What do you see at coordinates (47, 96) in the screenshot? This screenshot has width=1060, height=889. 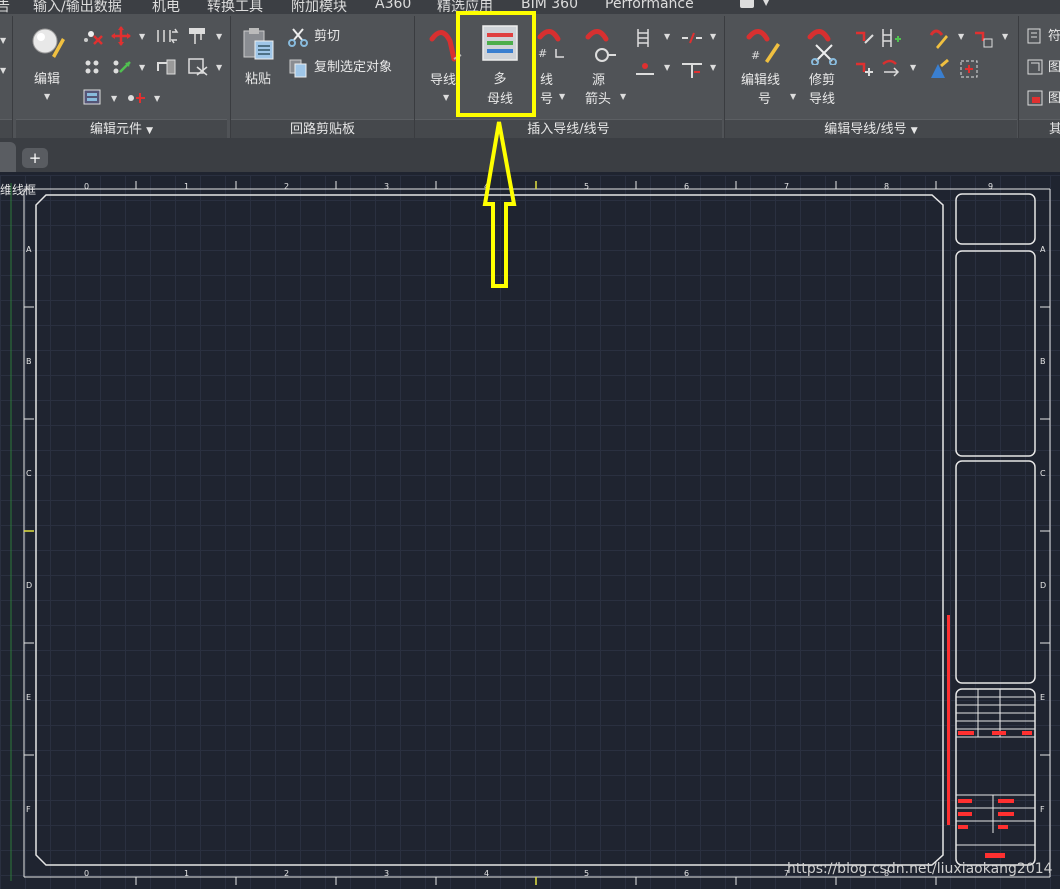 I see `edit-dropdown-icon: ▼` at bounding box center [47, 96].